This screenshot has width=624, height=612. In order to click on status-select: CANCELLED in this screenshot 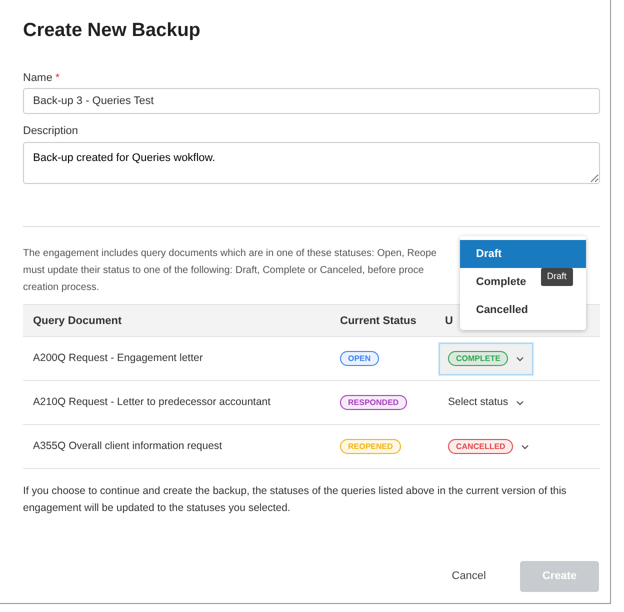, I will do `click(488, 446)`.